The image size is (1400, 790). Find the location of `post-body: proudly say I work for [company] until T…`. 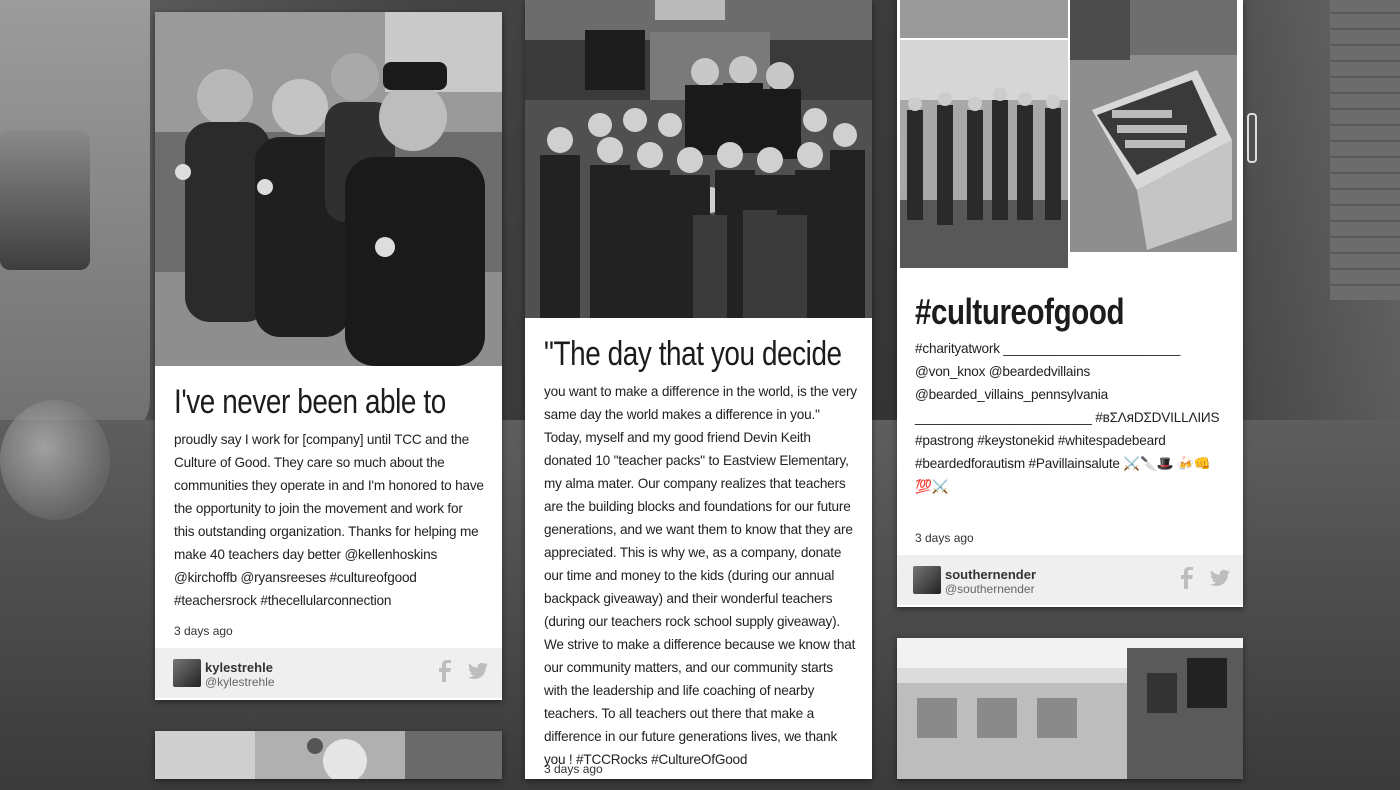

post-body: proudly say I work for [company] until T… is located at coordinates (329, 520).